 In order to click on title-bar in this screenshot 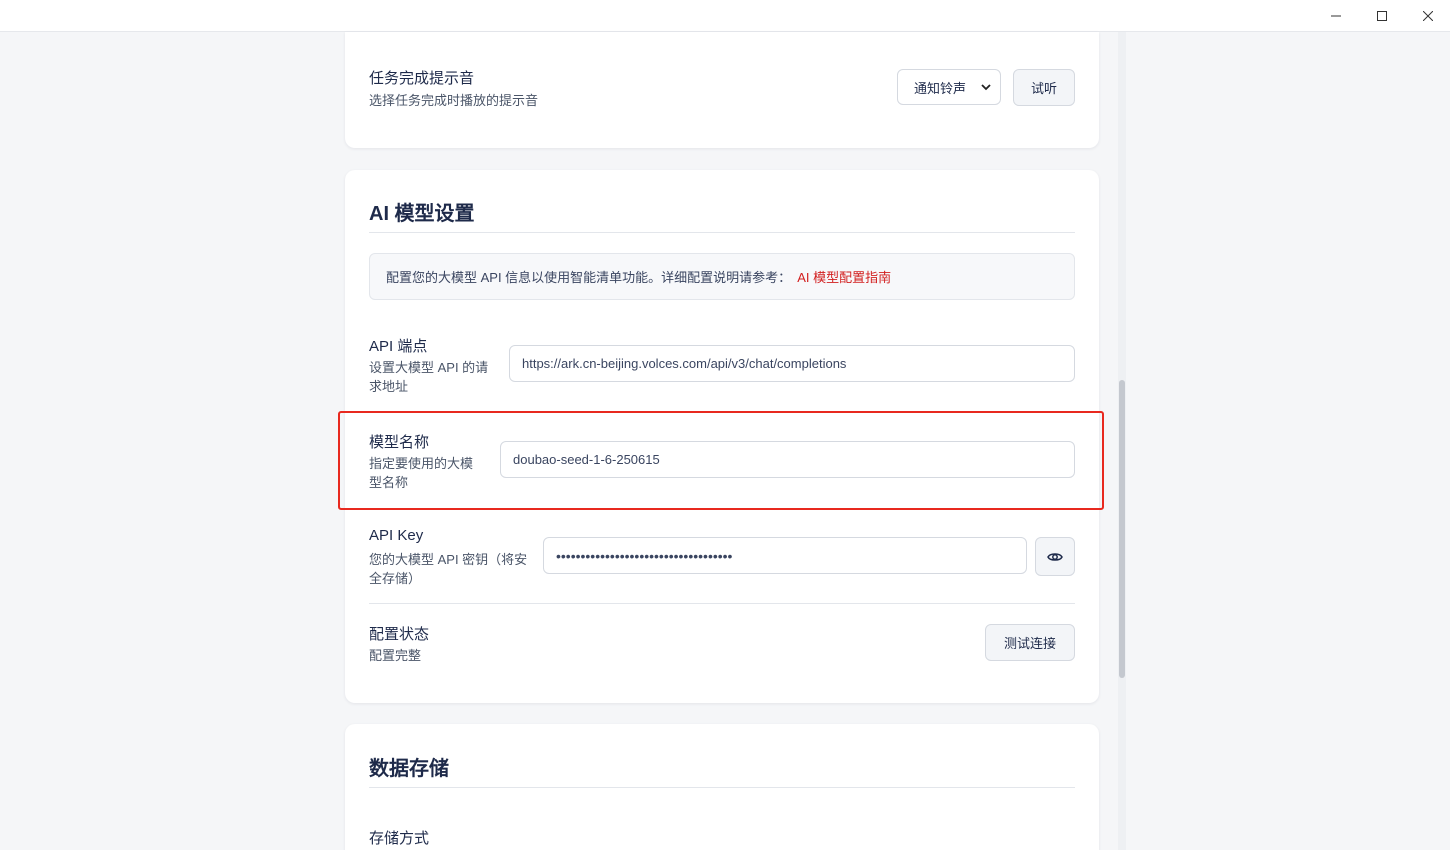, I will do `click(725, 16)`.